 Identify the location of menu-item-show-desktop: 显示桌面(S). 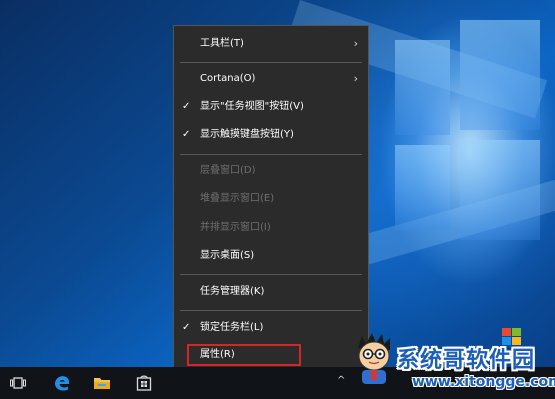
(271, 256).